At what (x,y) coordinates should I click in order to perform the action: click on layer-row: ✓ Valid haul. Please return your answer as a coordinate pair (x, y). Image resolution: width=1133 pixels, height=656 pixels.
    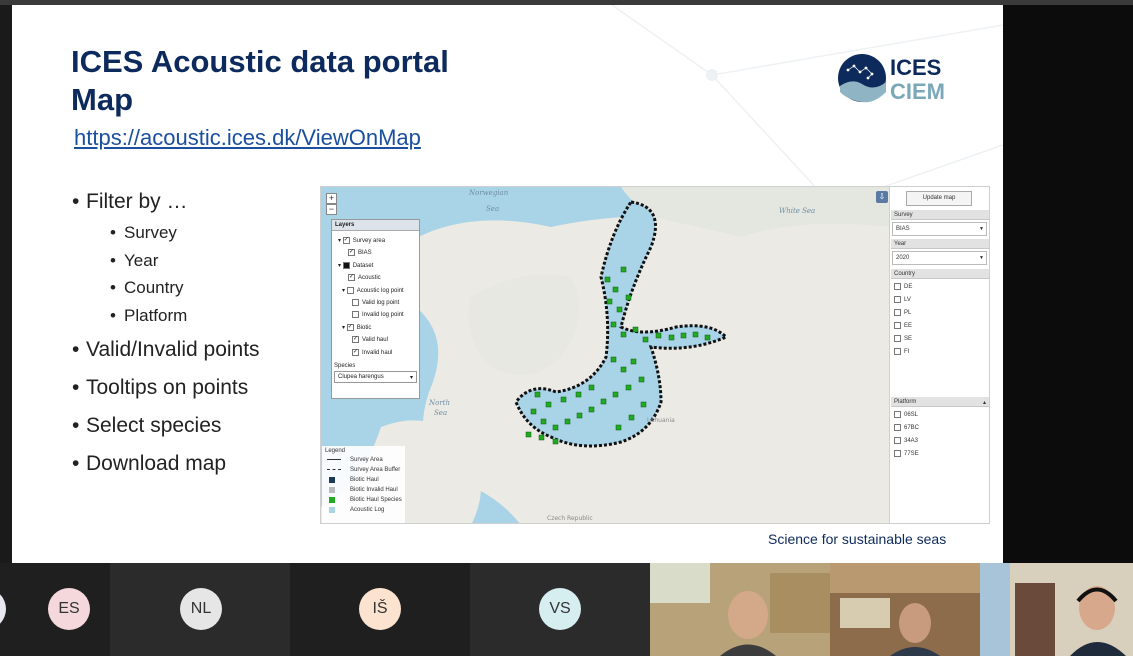
    Looking at the image, I should click on (370, 339).